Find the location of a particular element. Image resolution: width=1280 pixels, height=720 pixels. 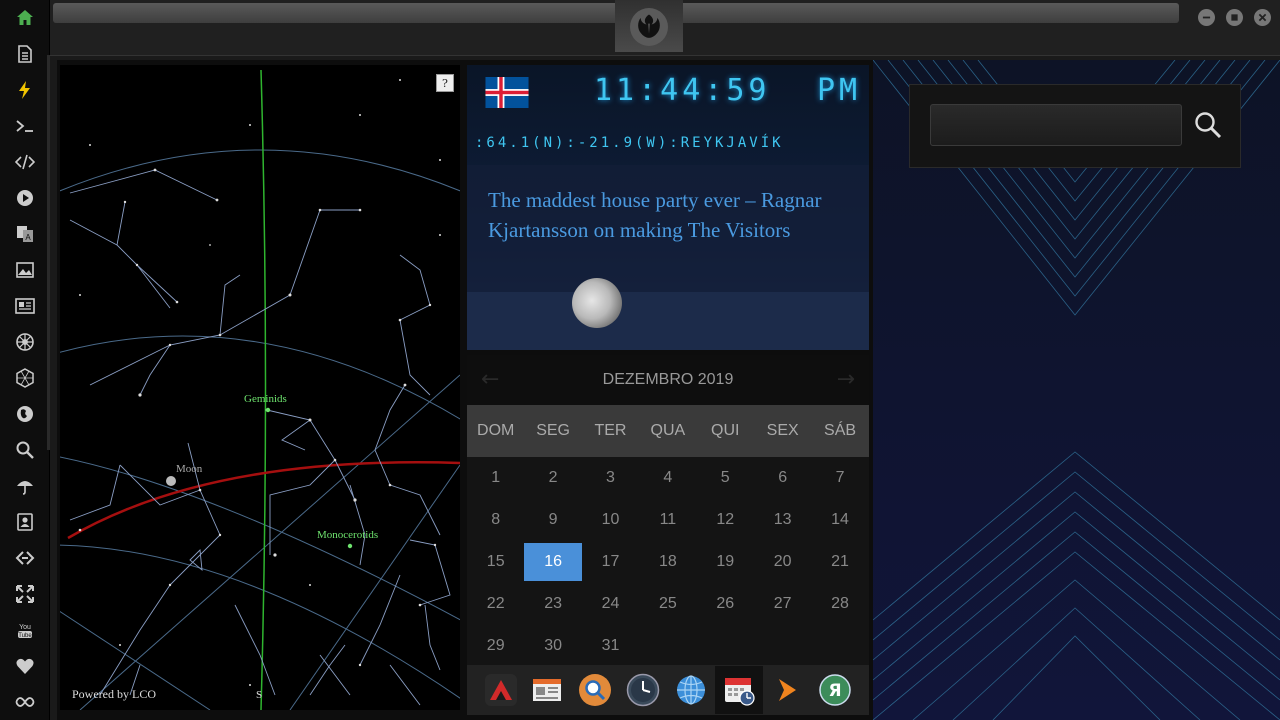

globe-icon is located at coordinates (25, 414).